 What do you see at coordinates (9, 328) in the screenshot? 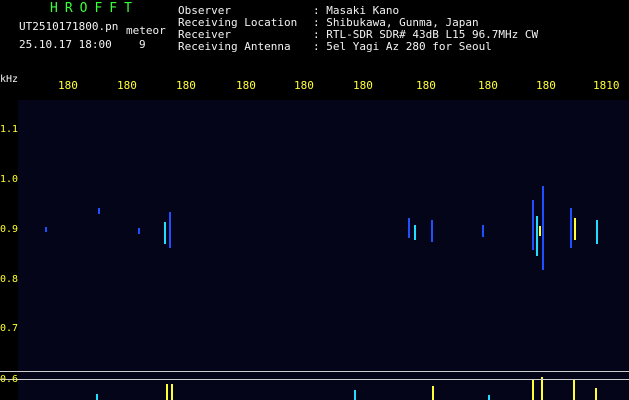
I see `y-tick-label: 0.7` at bounding box center [9, 328].